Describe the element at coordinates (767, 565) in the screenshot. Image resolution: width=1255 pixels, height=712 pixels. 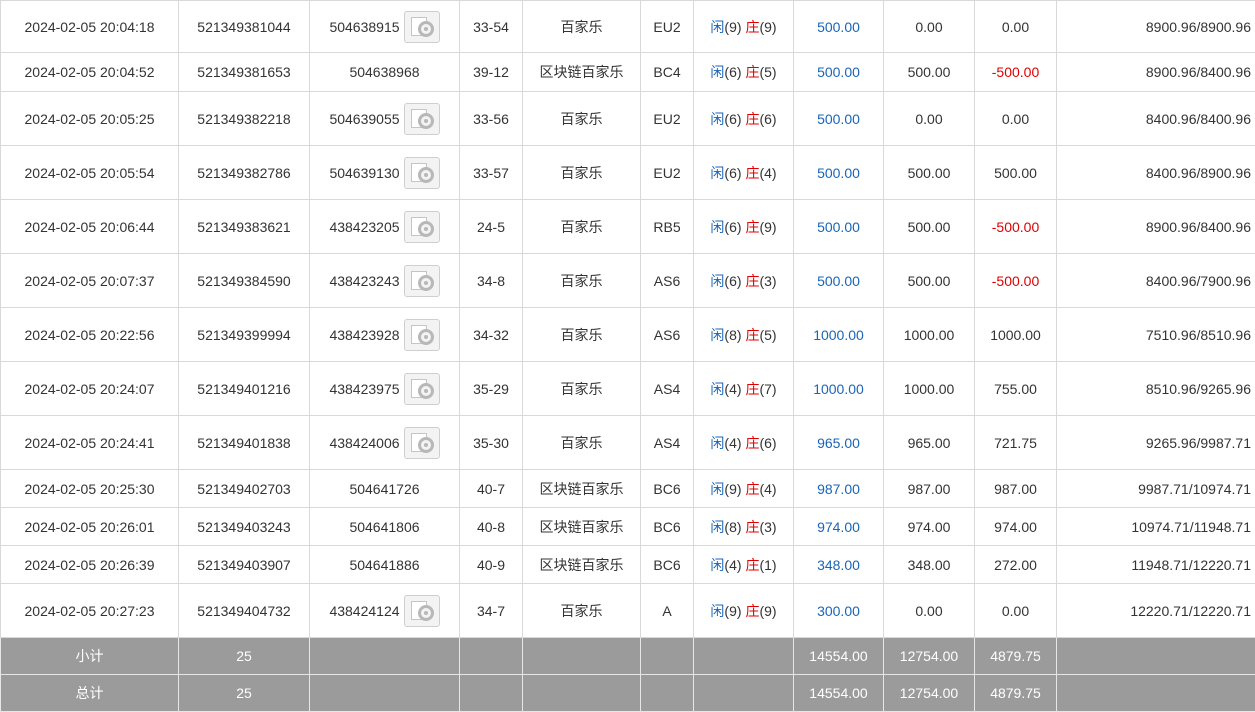
I see `banker-points: (1)` at that location.